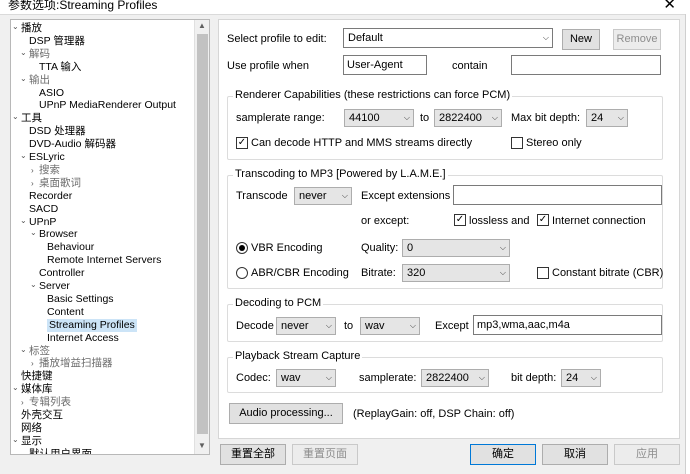 The height and width of the screenshot is (474, 690). Describe the element at coordinates (42, 415) in the screenshot. I see `tree-item: 外壳交互` at that location.